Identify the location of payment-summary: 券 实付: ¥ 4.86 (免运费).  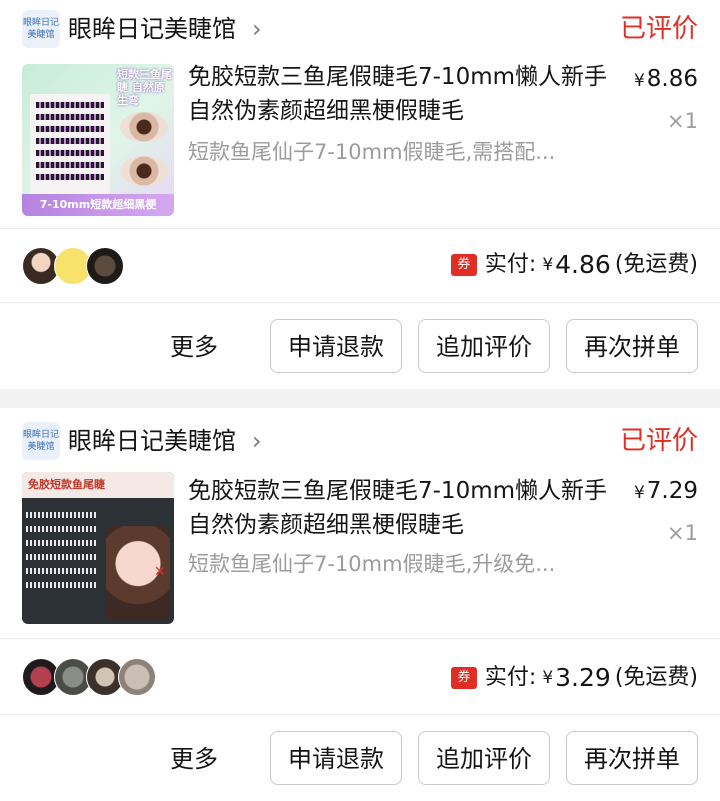
(574, 265).